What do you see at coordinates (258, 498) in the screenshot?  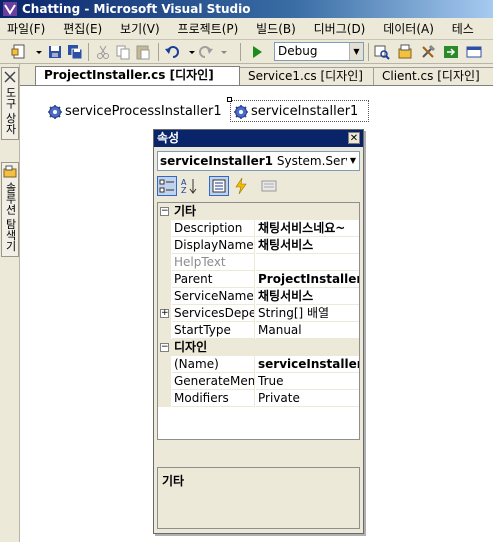 I see `description-pane: 기타` at bounding box center [258, 498].